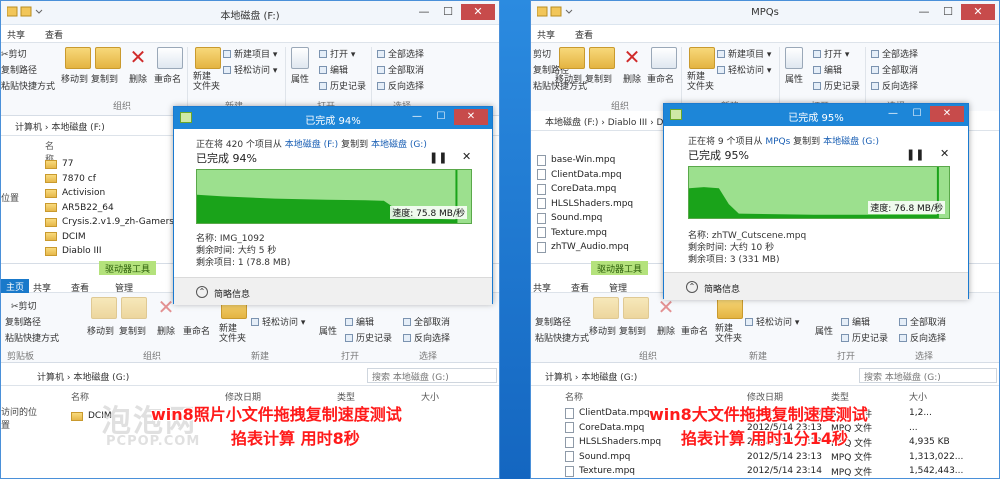  What do you see at coordinates (114, 222) in the screenshot?
I see `list-item: Crysis.2.v1.9_zh-Gamersky` at bounding box center [114, 222].